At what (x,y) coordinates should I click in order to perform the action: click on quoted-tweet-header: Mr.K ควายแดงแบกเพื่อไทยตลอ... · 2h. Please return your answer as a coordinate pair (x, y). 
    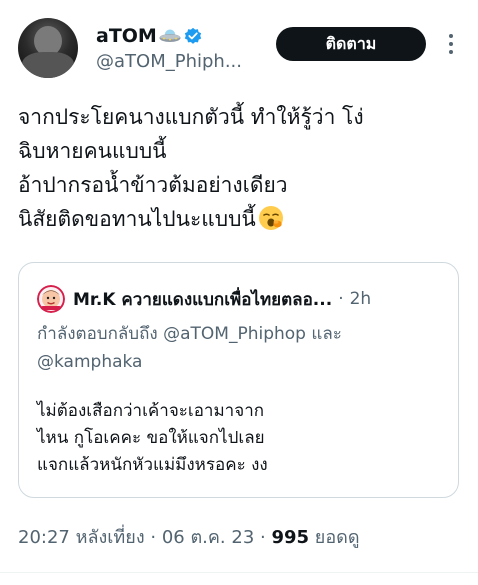
    Looking at the image, I should click on (204, 299).